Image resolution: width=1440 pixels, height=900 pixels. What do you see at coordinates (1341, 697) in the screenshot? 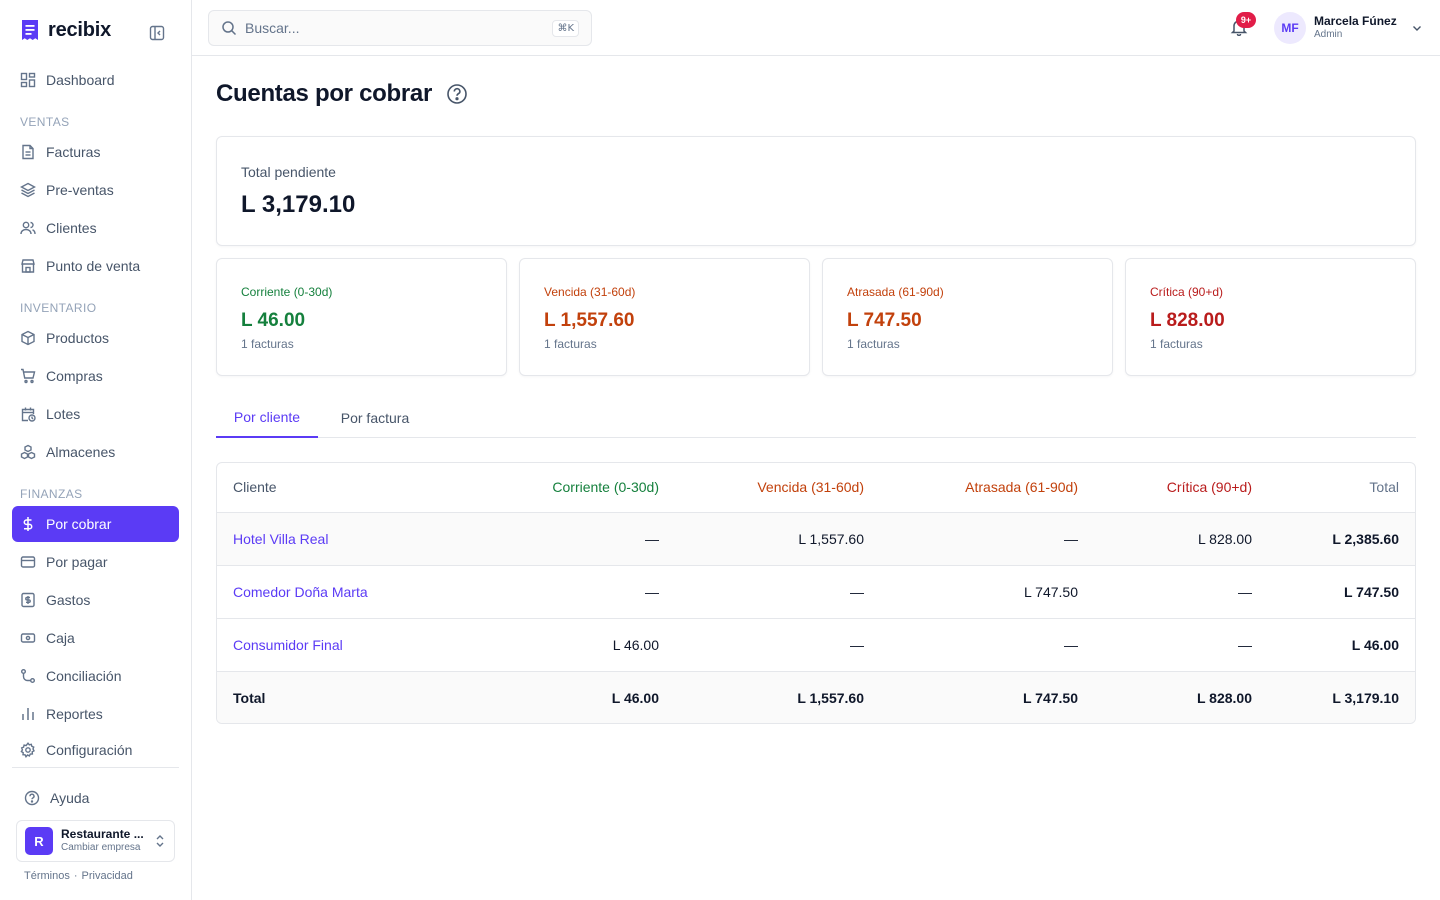
I see `total-grand: L 3,179.10` at bounding box center [1341, 697].